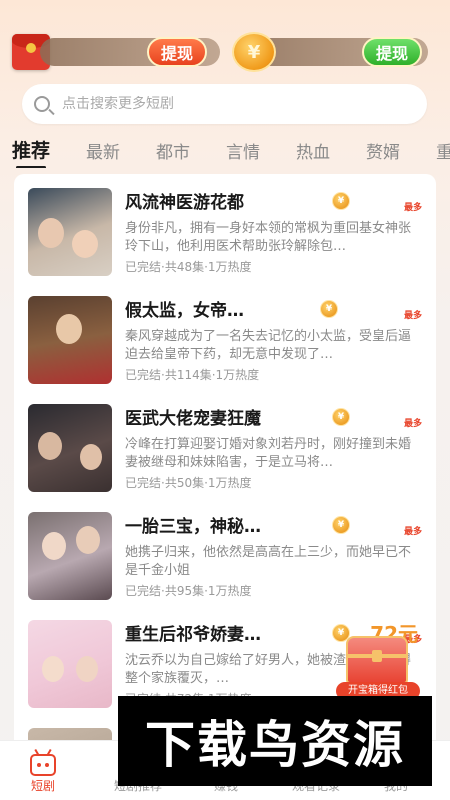  Describe the element at coordinates (225, 52) in the screenshot. I see `reward-bar: 提现 ¥ 提现` at that location.